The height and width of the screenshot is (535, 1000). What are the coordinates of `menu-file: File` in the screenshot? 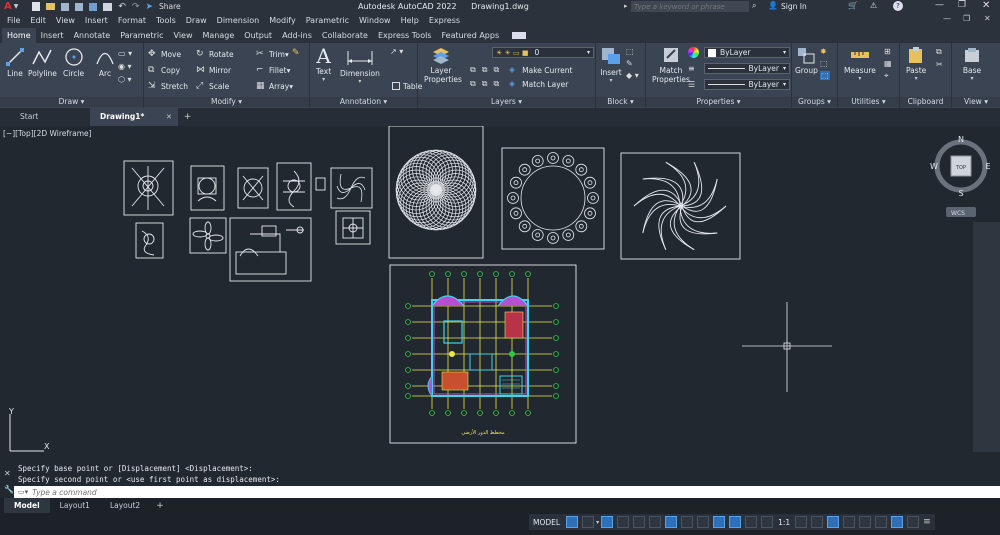 It's located at (13, 20).